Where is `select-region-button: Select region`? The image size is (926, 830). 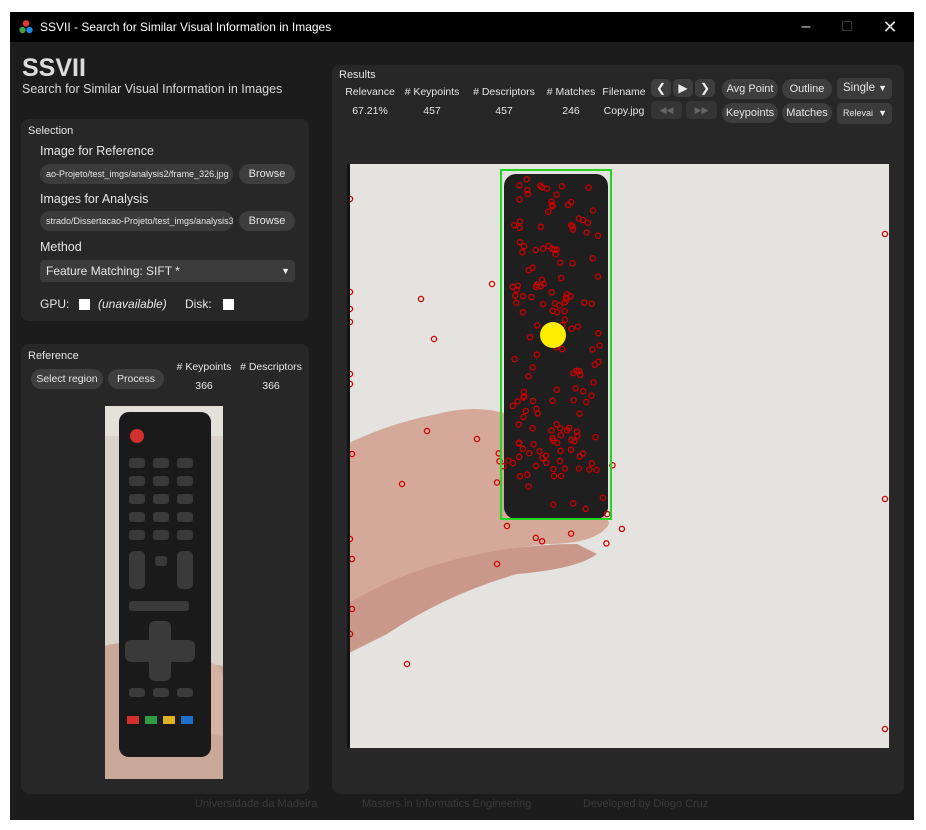
select-region-button: Select region is located at coordinates (67, 379).